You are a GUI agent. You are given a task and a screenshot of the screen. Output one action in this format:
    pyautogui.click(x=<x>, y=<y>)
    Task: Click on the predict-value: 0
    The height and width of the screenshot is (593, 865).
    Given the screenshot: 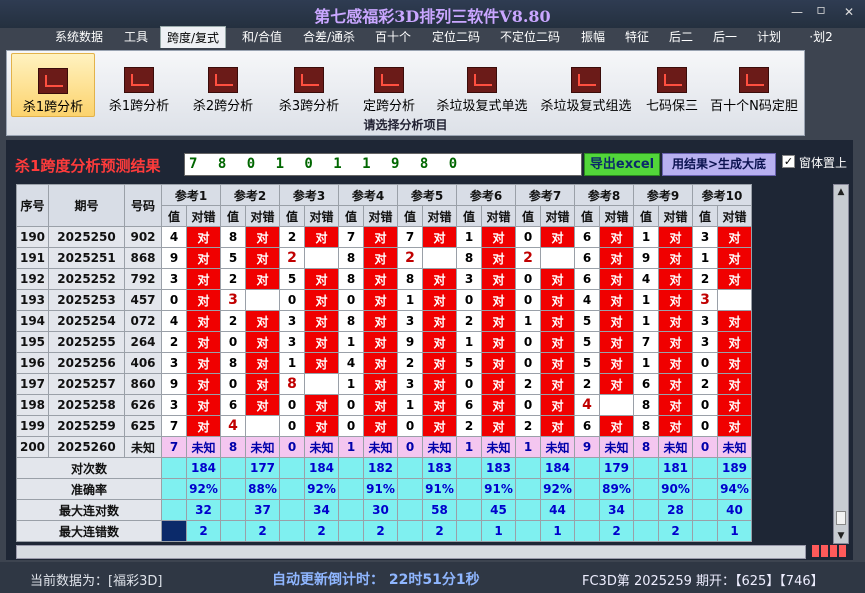 What is the action you would take?
    pyautogui.click(x=292, y=447)
    